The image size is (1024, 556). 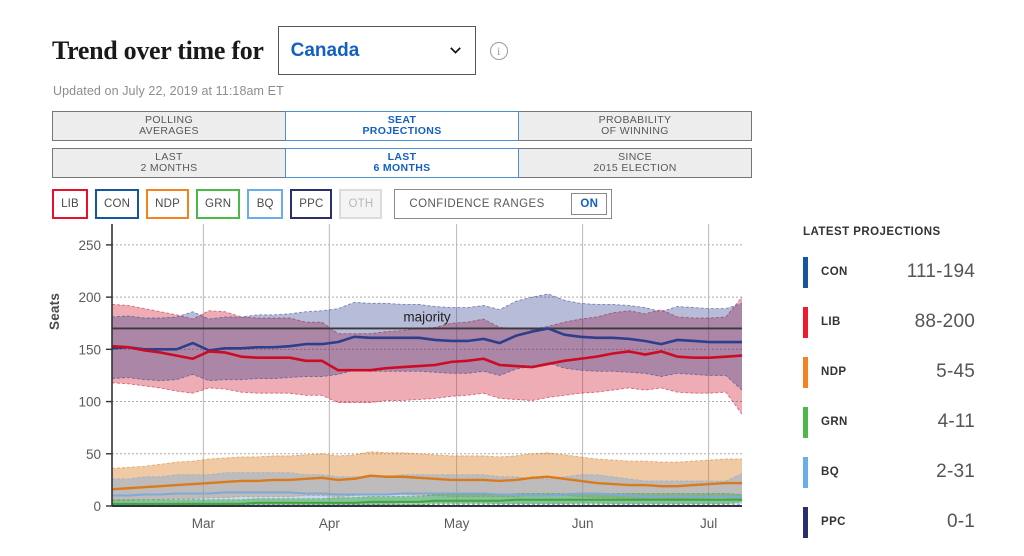 I want to click on party-filter-label: OTH, so click(x=361, y=204).